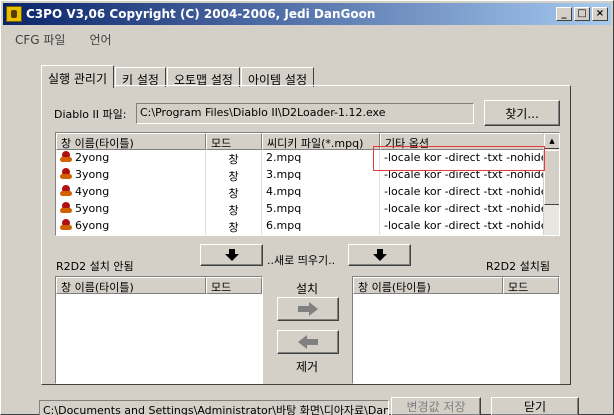 The width and height of the screenshot is (614, 415). I want to click on character-list-scrollbar: ▲, so click(551, 184).